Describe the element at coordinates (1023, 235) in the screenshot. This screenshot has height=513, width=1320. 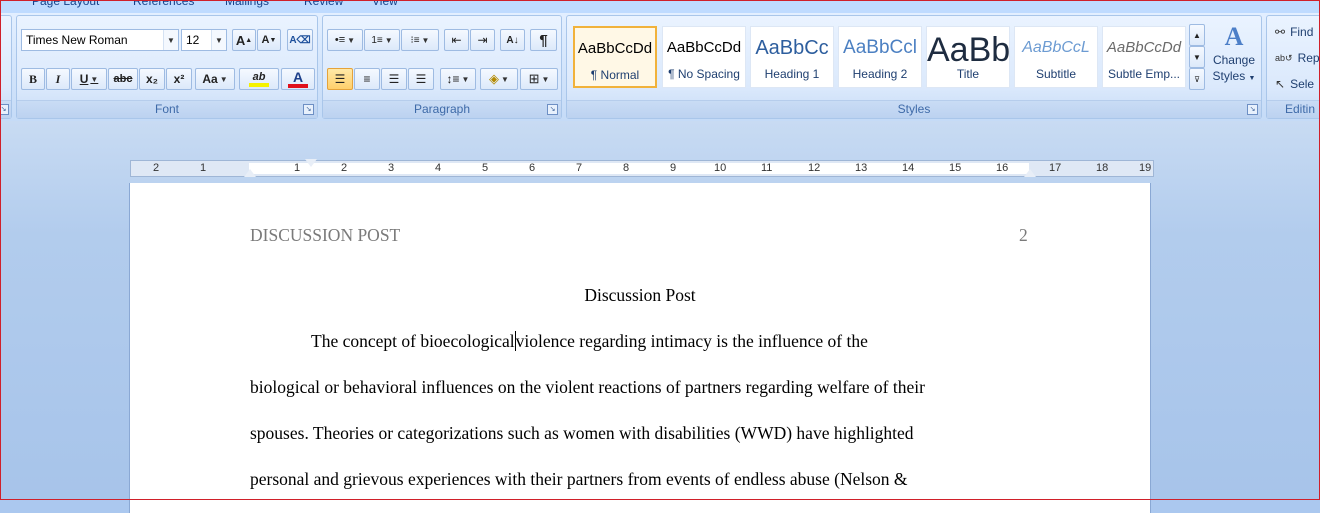
I see `page-number: 2` at that location.